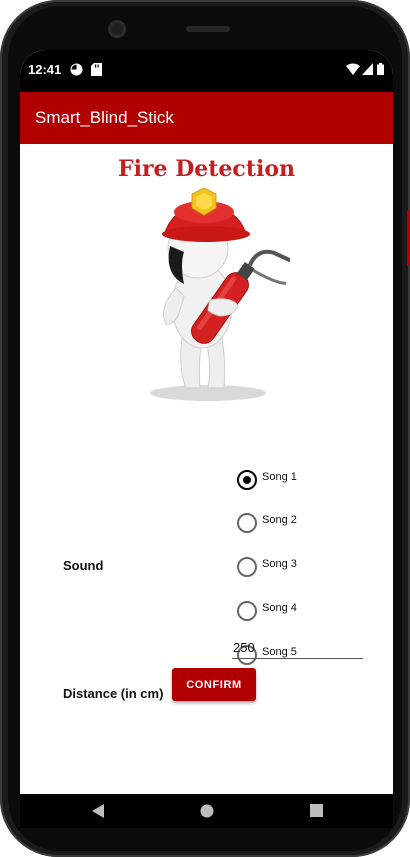  I want to click on app-title: Smart_Blind_Stick, so click(104, 117).